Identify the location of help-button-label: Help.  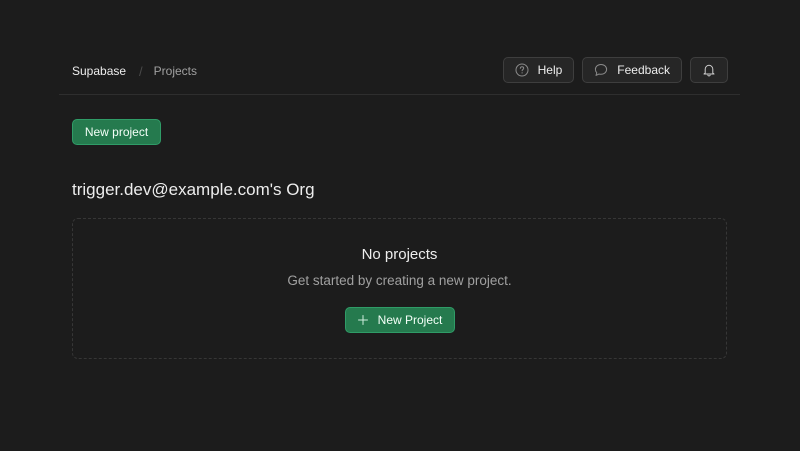
(550, 70).